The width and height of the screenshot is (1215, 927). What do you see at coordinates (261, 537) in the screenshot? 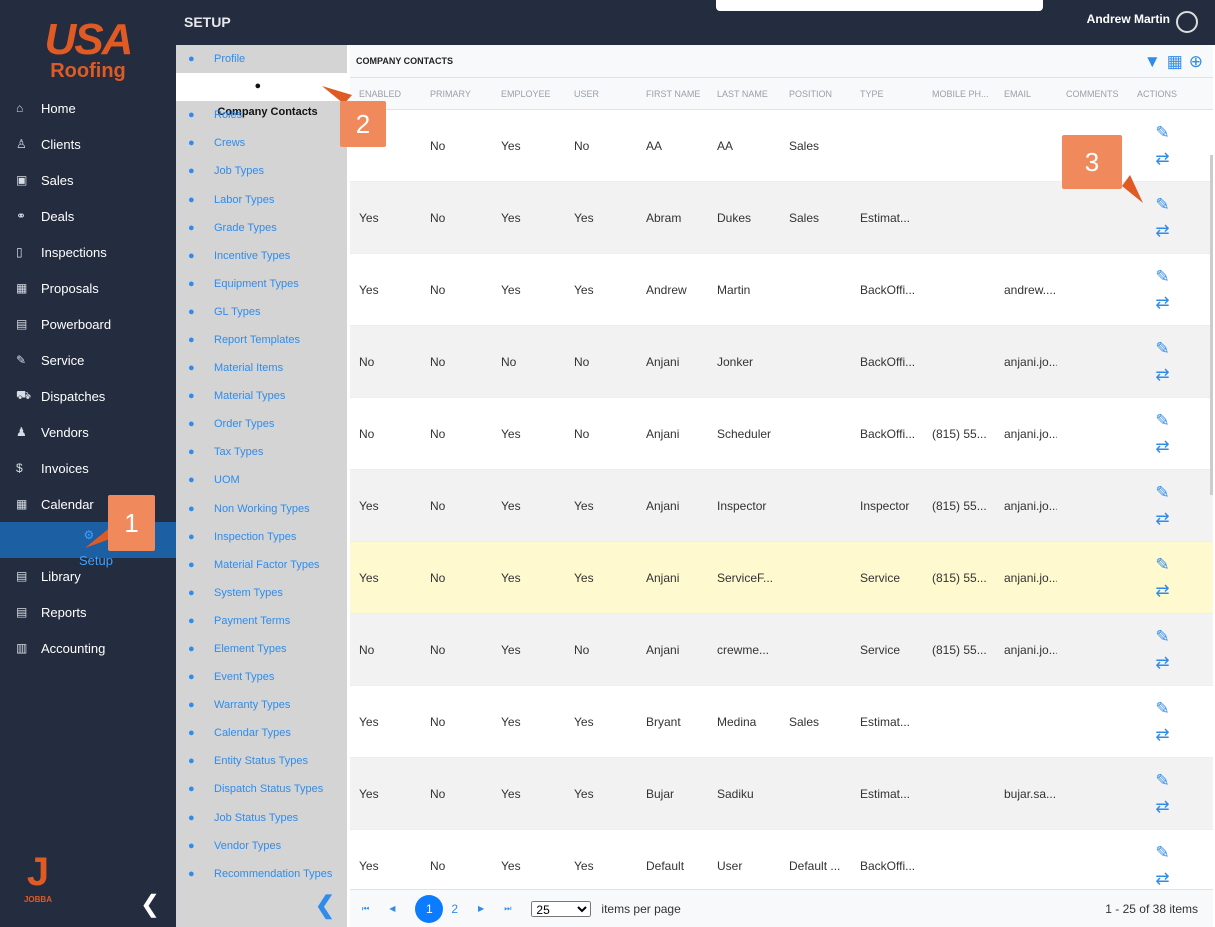
I see `submenu-item-inspection-types: ● Inspection Types` at bounding box center [261, 537].